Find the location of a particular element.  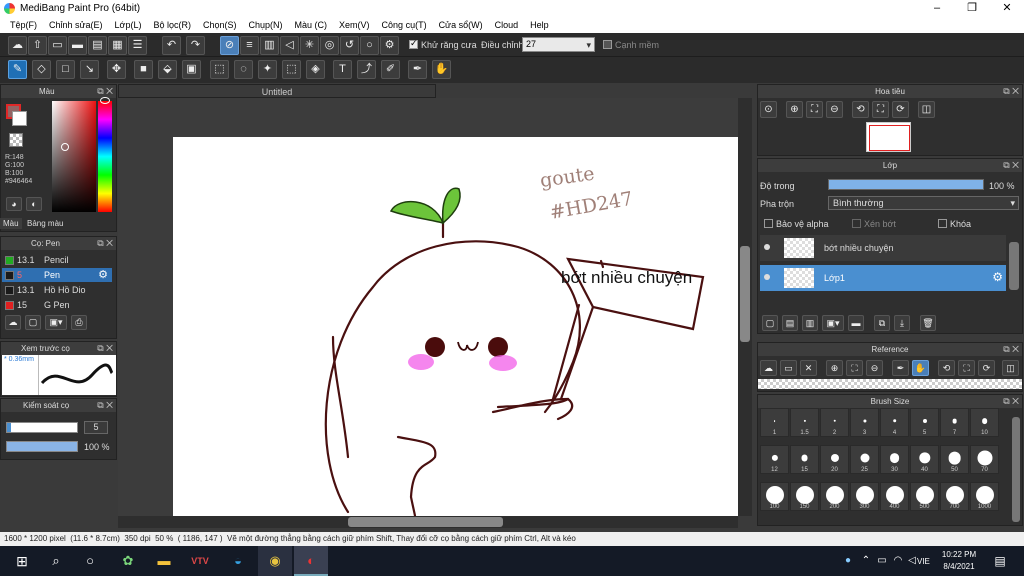

new-8bit-layer-icon: ▥ is located at coordinates (810, 323).